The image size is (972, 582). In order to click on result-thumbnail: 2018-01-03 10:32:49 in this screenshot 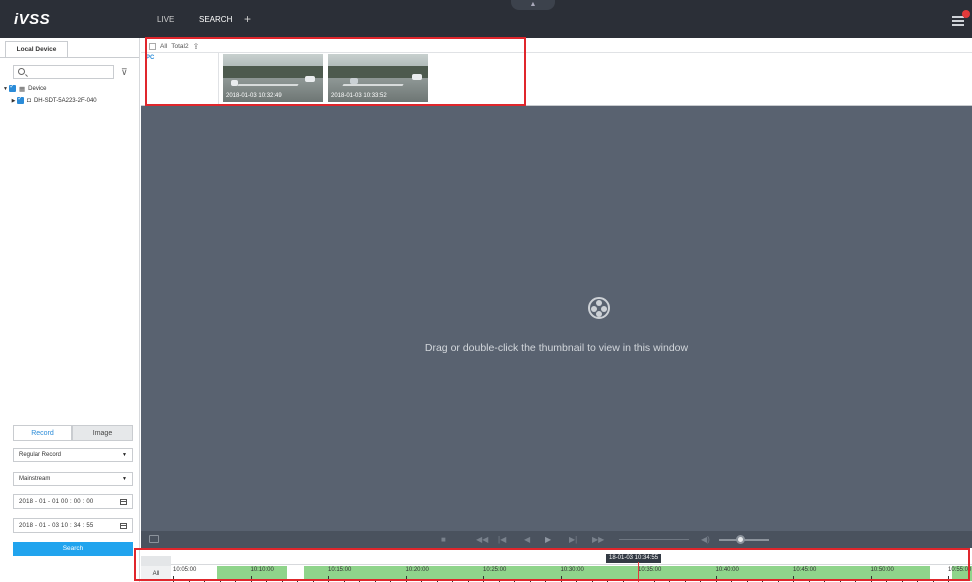, I will do `click(273, 78)`.